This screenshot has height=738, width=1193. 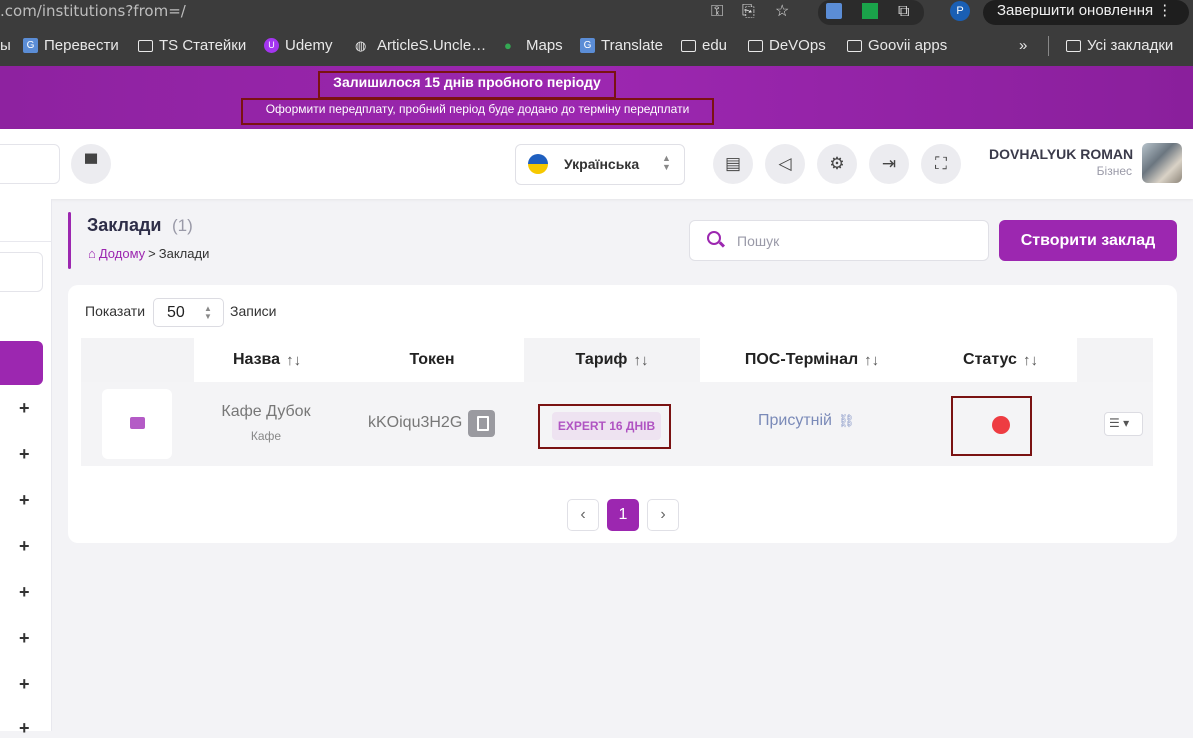 What do you see at coordinates (188, 312) in the screenshot?
I see `page-size-select: 50 ▲ ▼` at bounding box center [188, 312].